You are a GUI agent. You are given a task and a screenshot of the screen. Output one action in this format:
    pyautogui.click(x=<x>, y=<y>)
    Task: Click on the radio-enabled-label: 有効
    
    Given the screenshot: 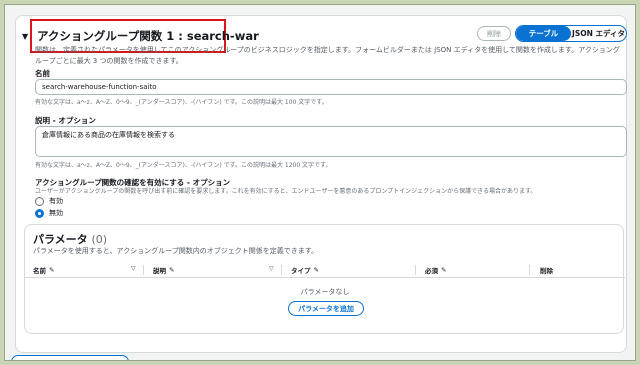 What is the action you would take?
    pyautogui.click(x=56, y=201)
    